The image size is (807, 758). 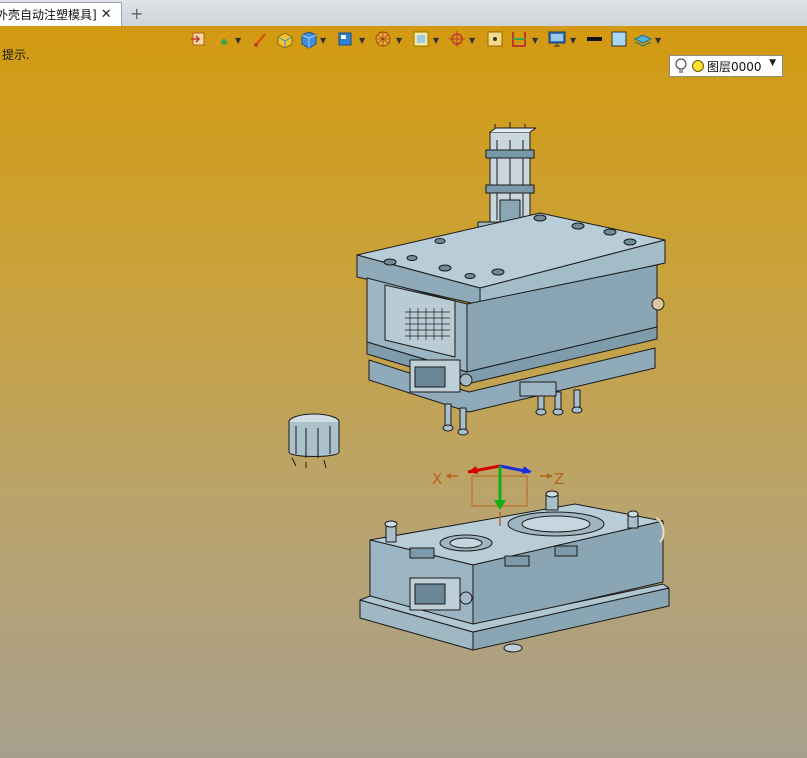 I want to click on plastic-part, so click(x=314, y=441).